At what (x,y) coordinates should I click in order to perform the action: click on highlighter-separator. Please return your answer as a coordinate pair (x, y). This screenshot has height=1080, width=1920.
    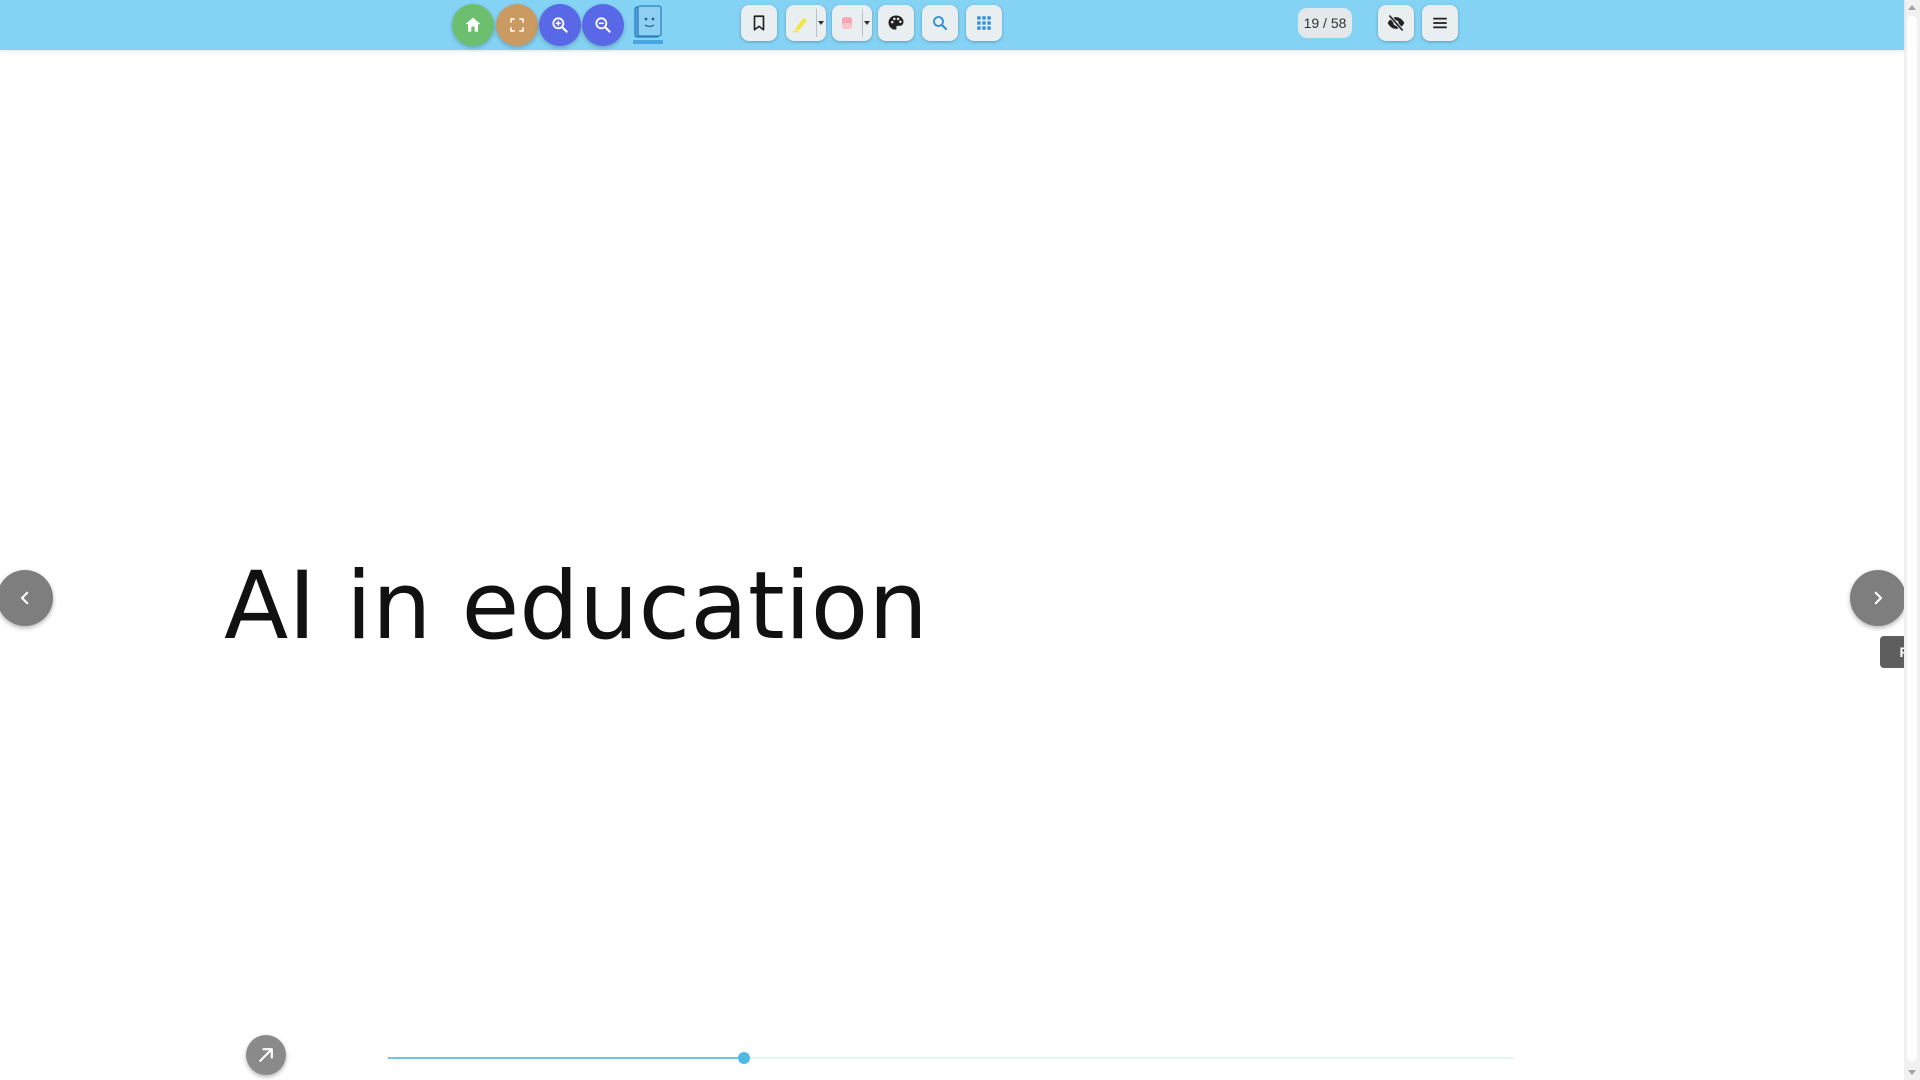
    Looking at the image, I should click on (816, 23).